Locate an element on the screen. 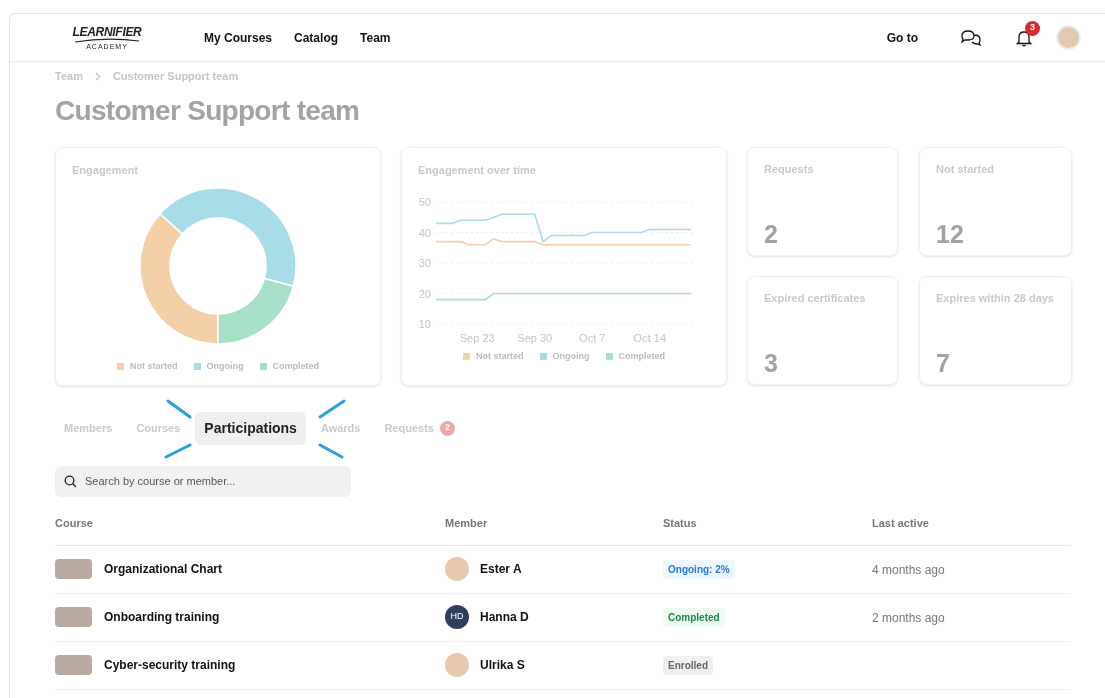 The height and width of the screenshot is (698, 1105). x-axis-label: Sep 30 is located at coordinates (535, 338).